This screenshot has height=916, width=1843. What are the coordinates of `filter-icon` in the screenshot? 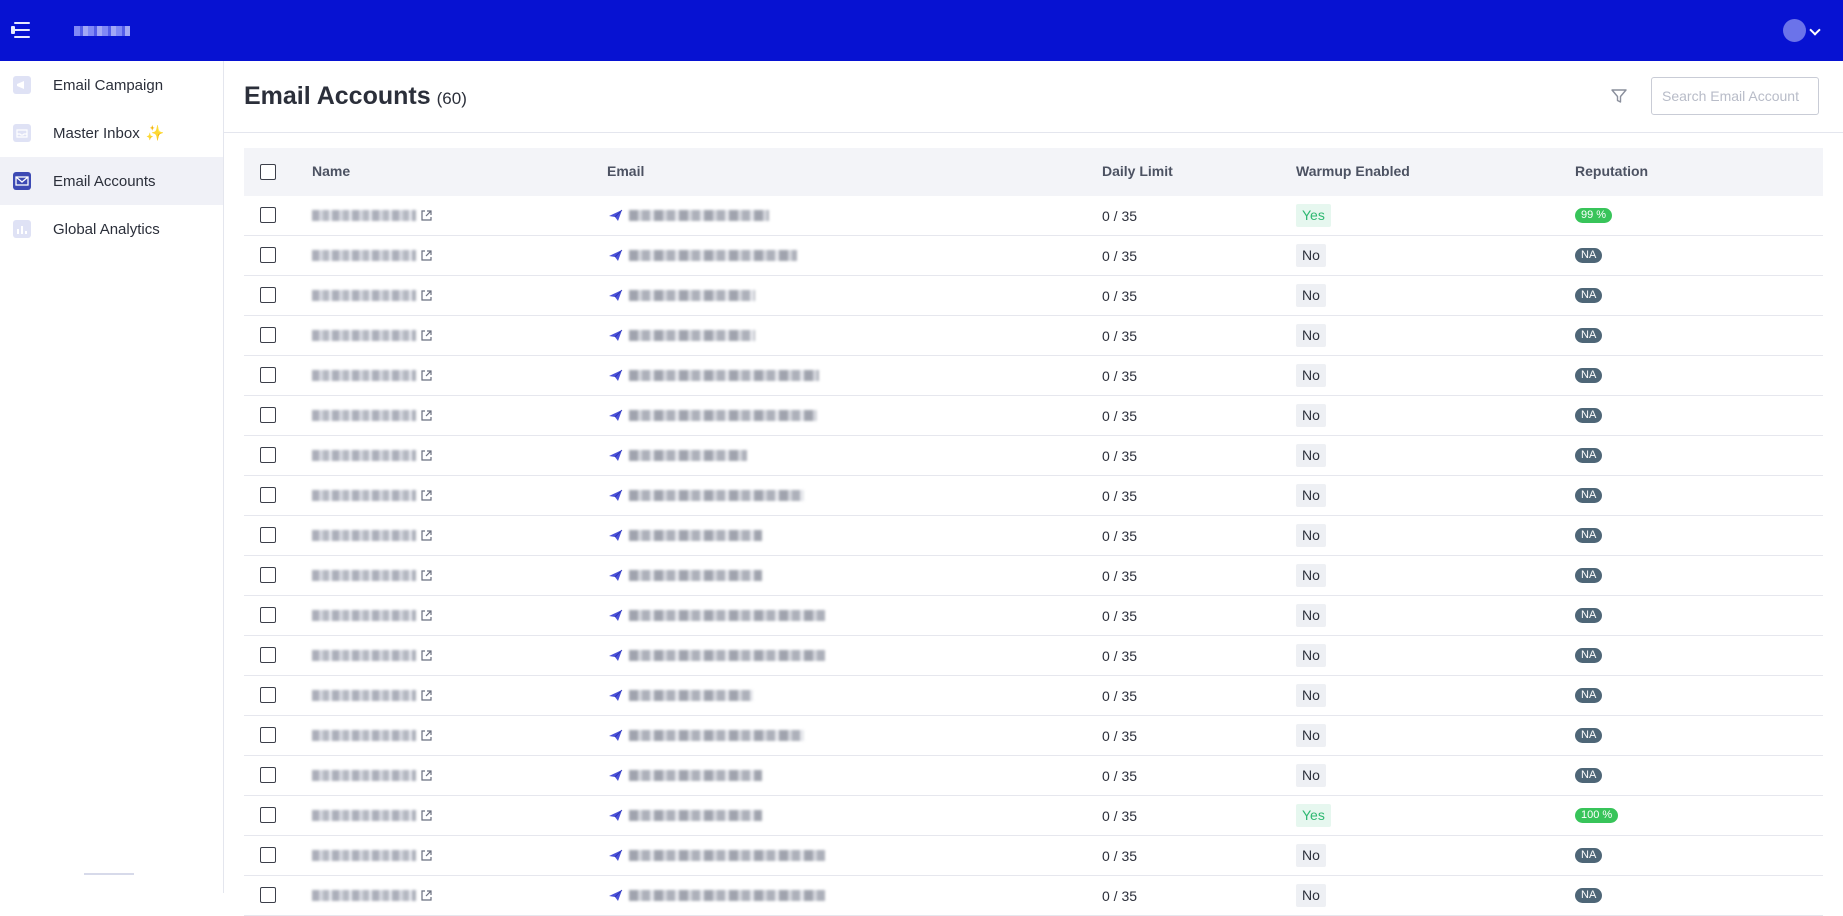 It's located at (1619, 96).